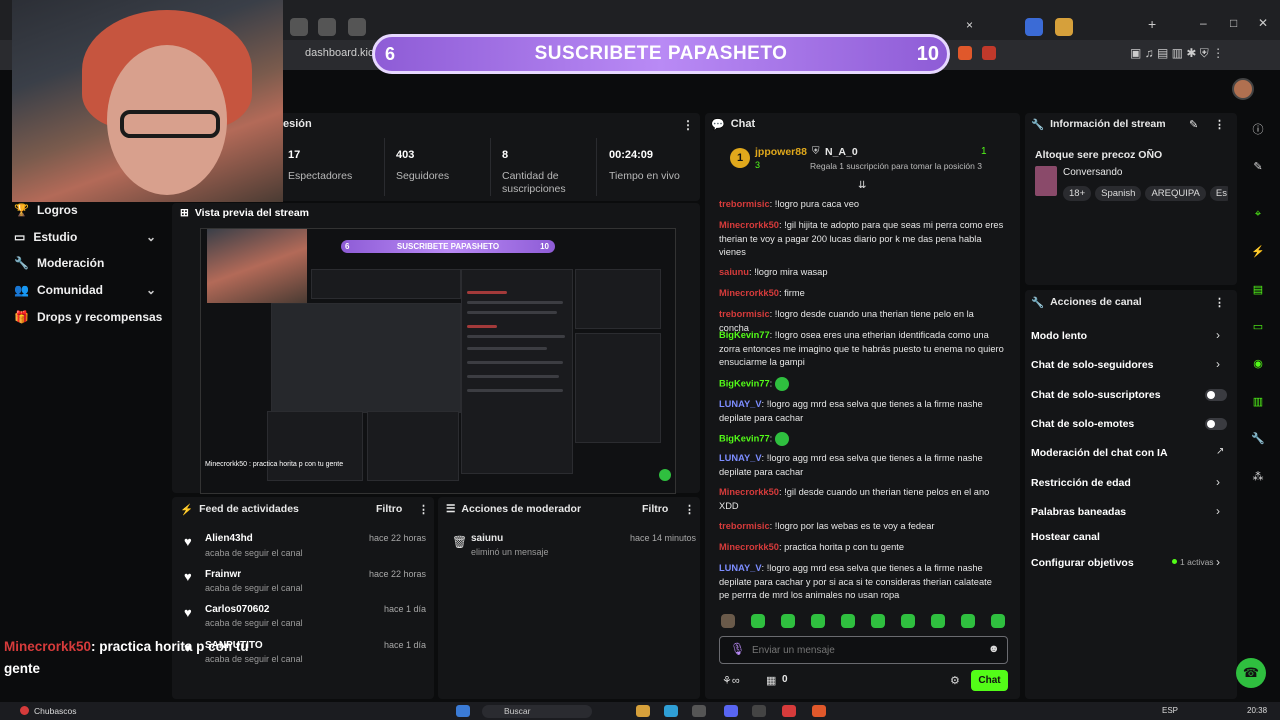  What do you see at coordinates (1258, 214) in the screenshot?
I see `focus-icon: ⌖` at bounding box center [1258, 214].